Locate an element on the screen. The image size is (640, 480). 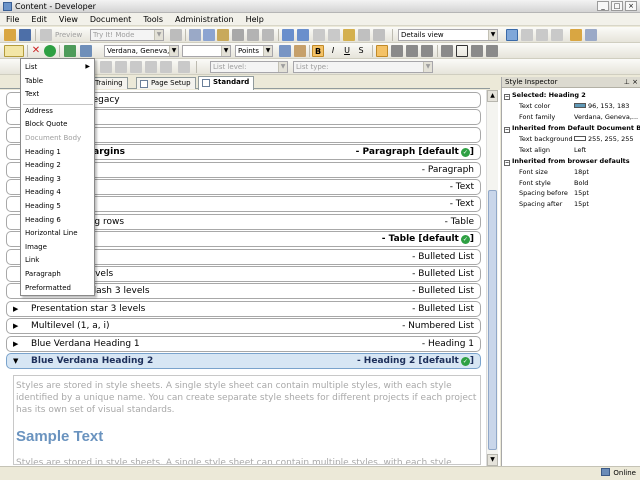
panel-icon is located at coordinates (557, 35).